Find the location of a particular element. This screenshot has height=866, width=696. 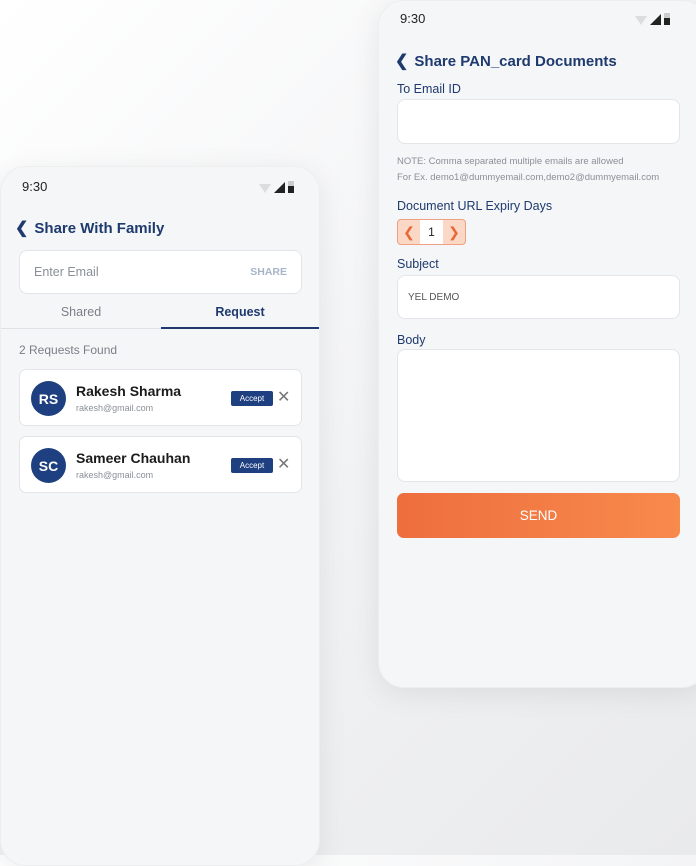

increment-chevron-icon: ❯ is located at coordinates (454, 232).